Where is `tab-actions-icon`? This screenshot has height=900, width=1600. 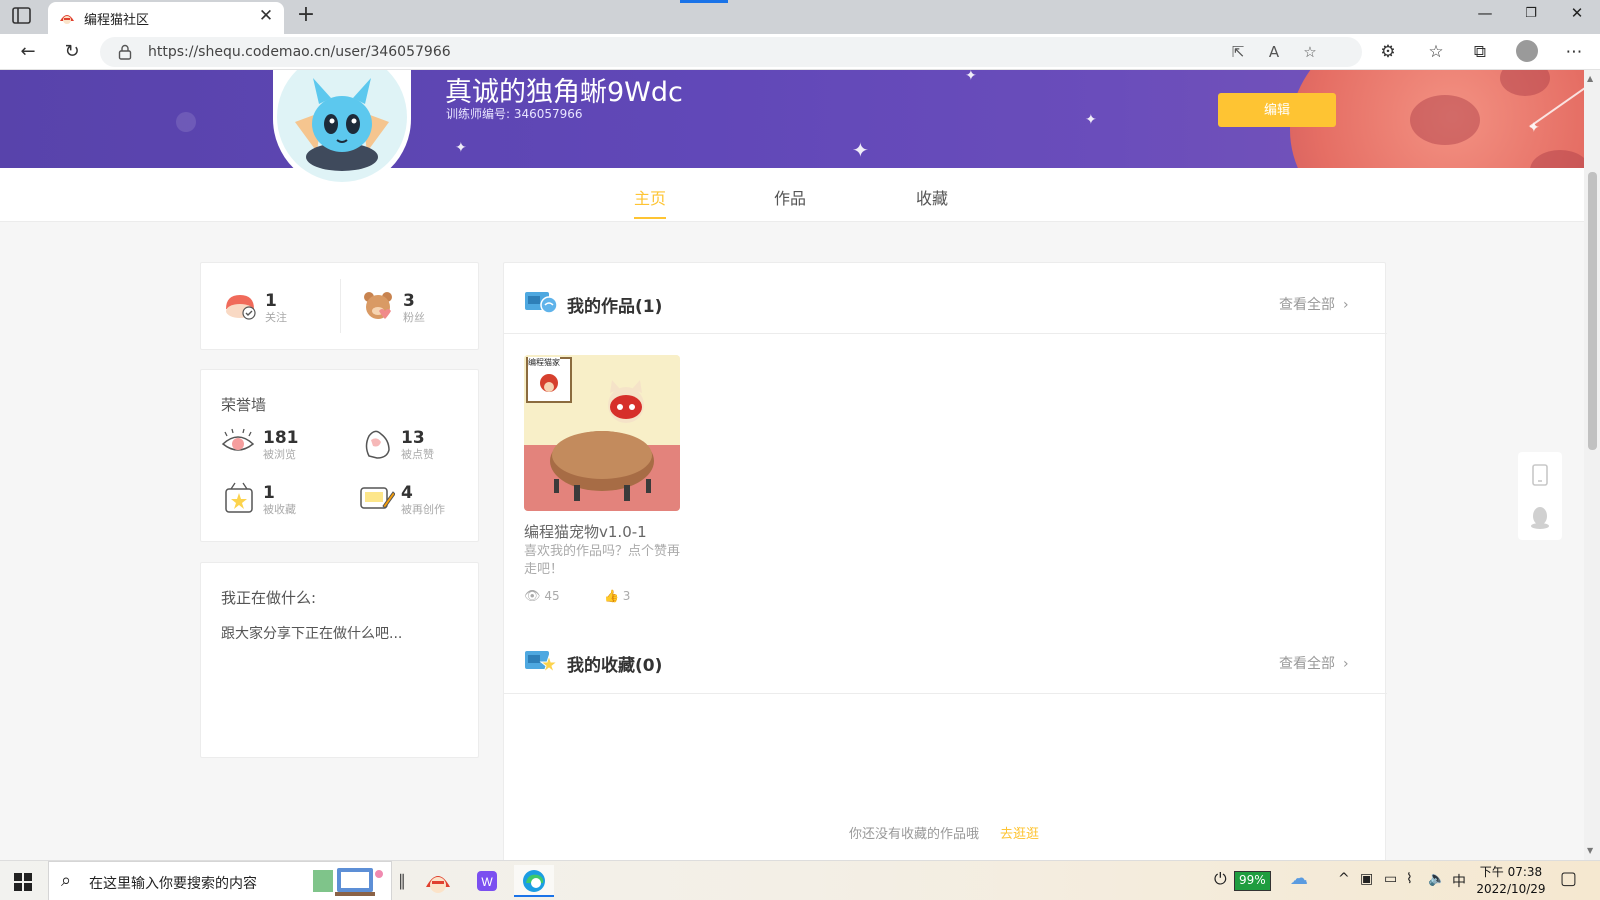 tab-actions-icon is located at coordinates (23, 17).